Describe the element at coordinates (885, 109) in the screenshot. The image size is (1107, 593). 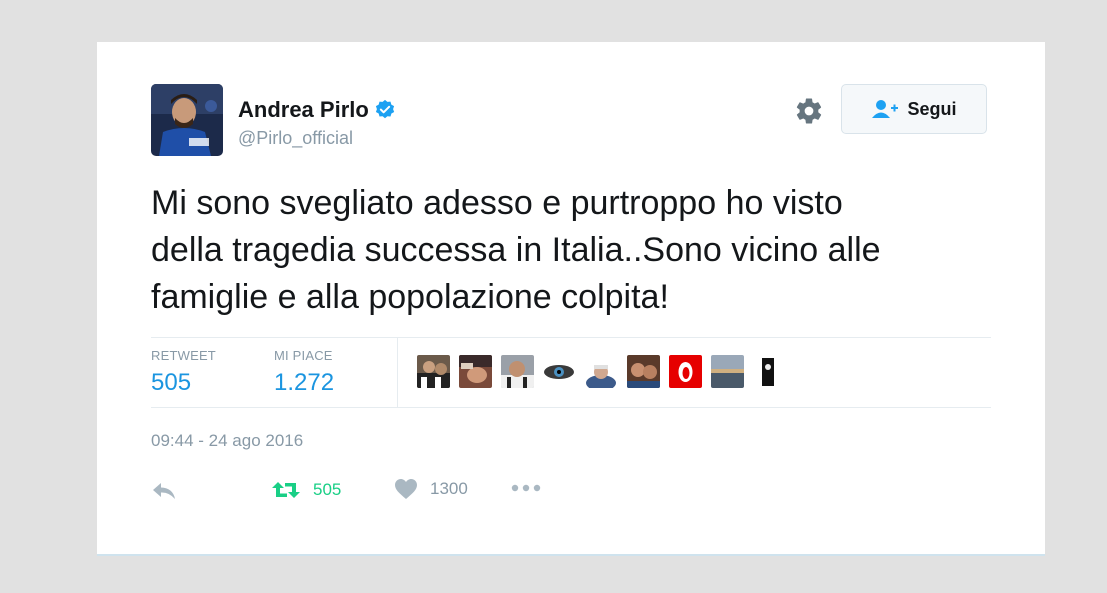
I see `follow-person-icon` at that location.